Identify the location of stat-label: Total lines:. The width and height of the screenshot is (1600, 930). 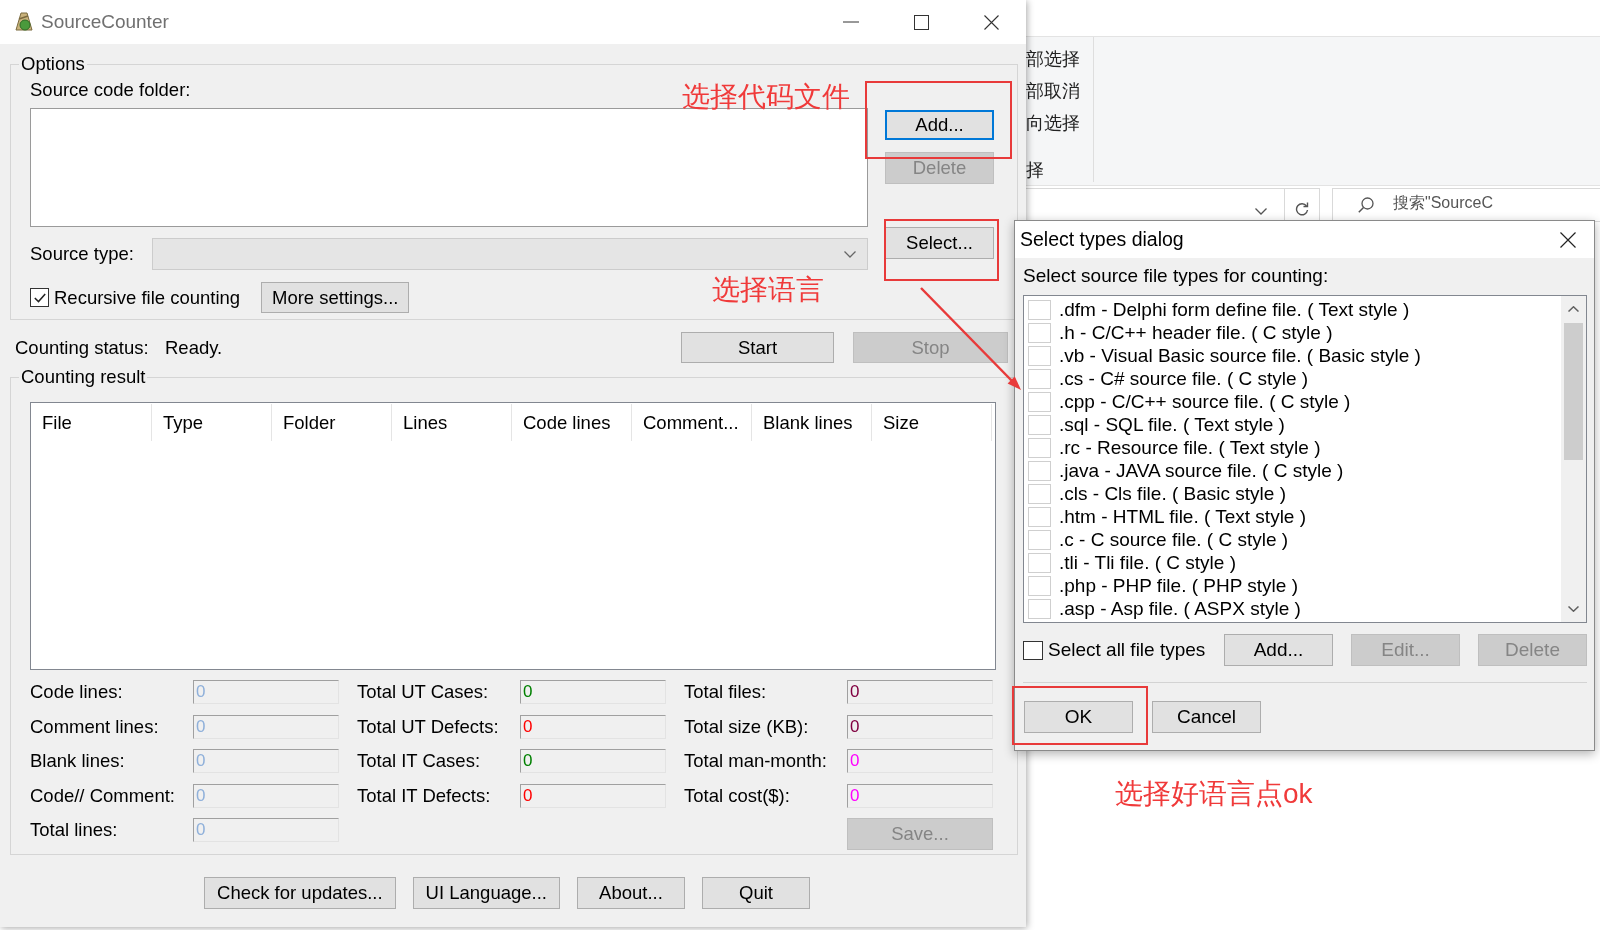
(74, 830).